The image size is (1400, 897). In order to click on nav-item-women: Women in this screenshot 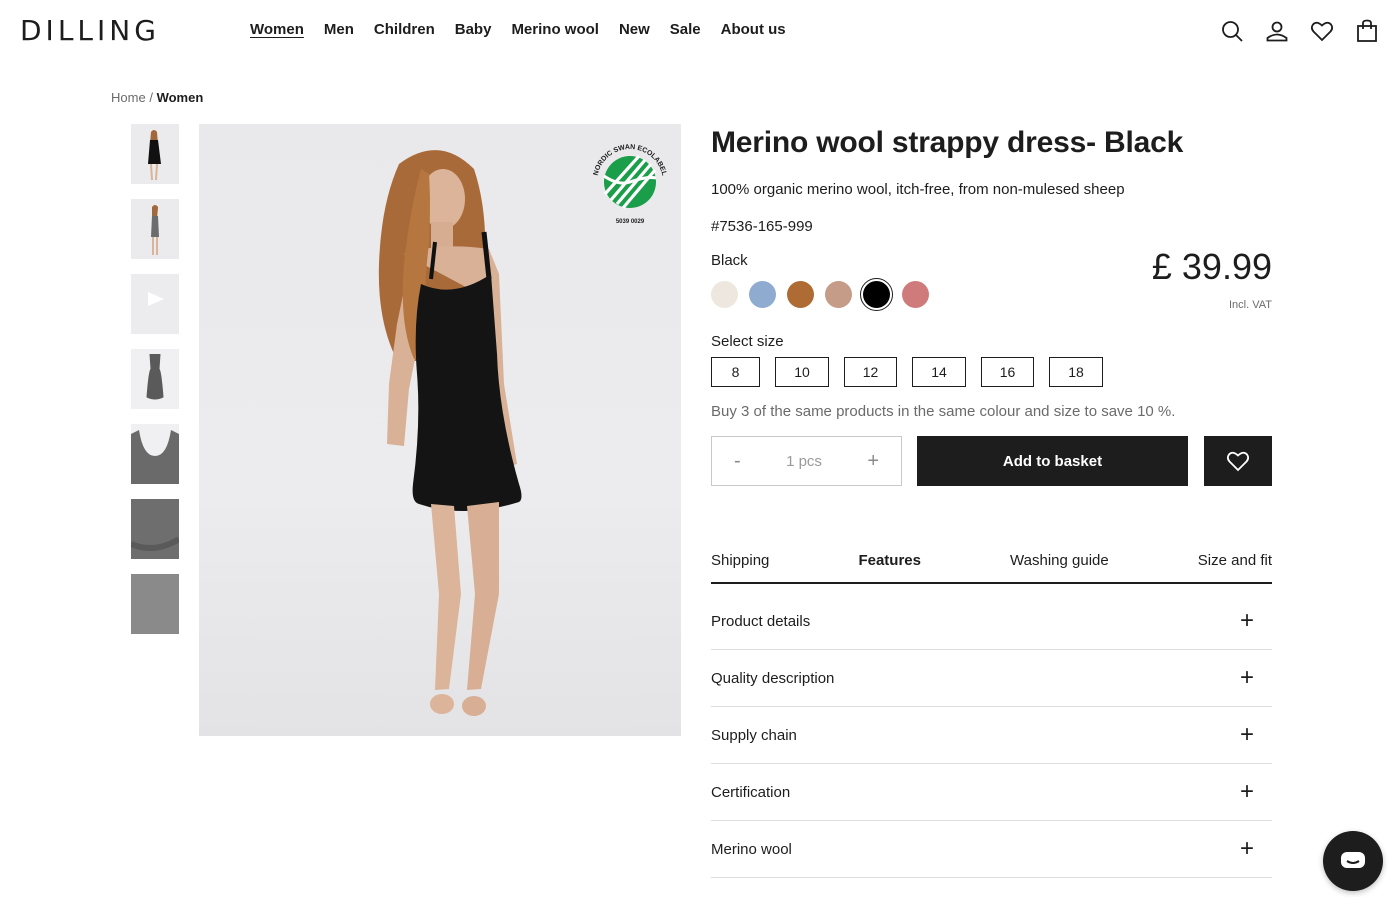, I will do `click(277, 29)`.